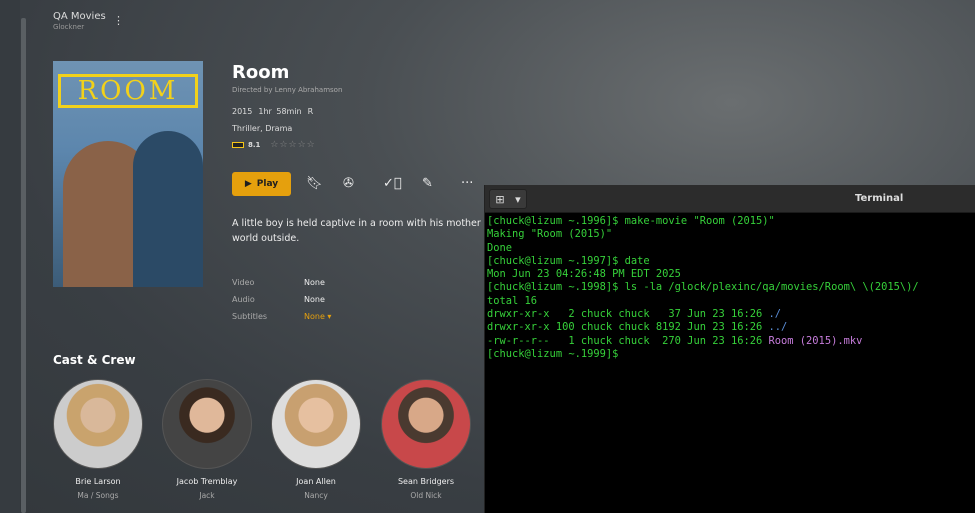 This screenshot has height=513, width=975. What do you see at coordinates (287, 90) in the screenshot?
I see `director: Directed by Lenny Abrahamson` at bounding box center [287, 90].